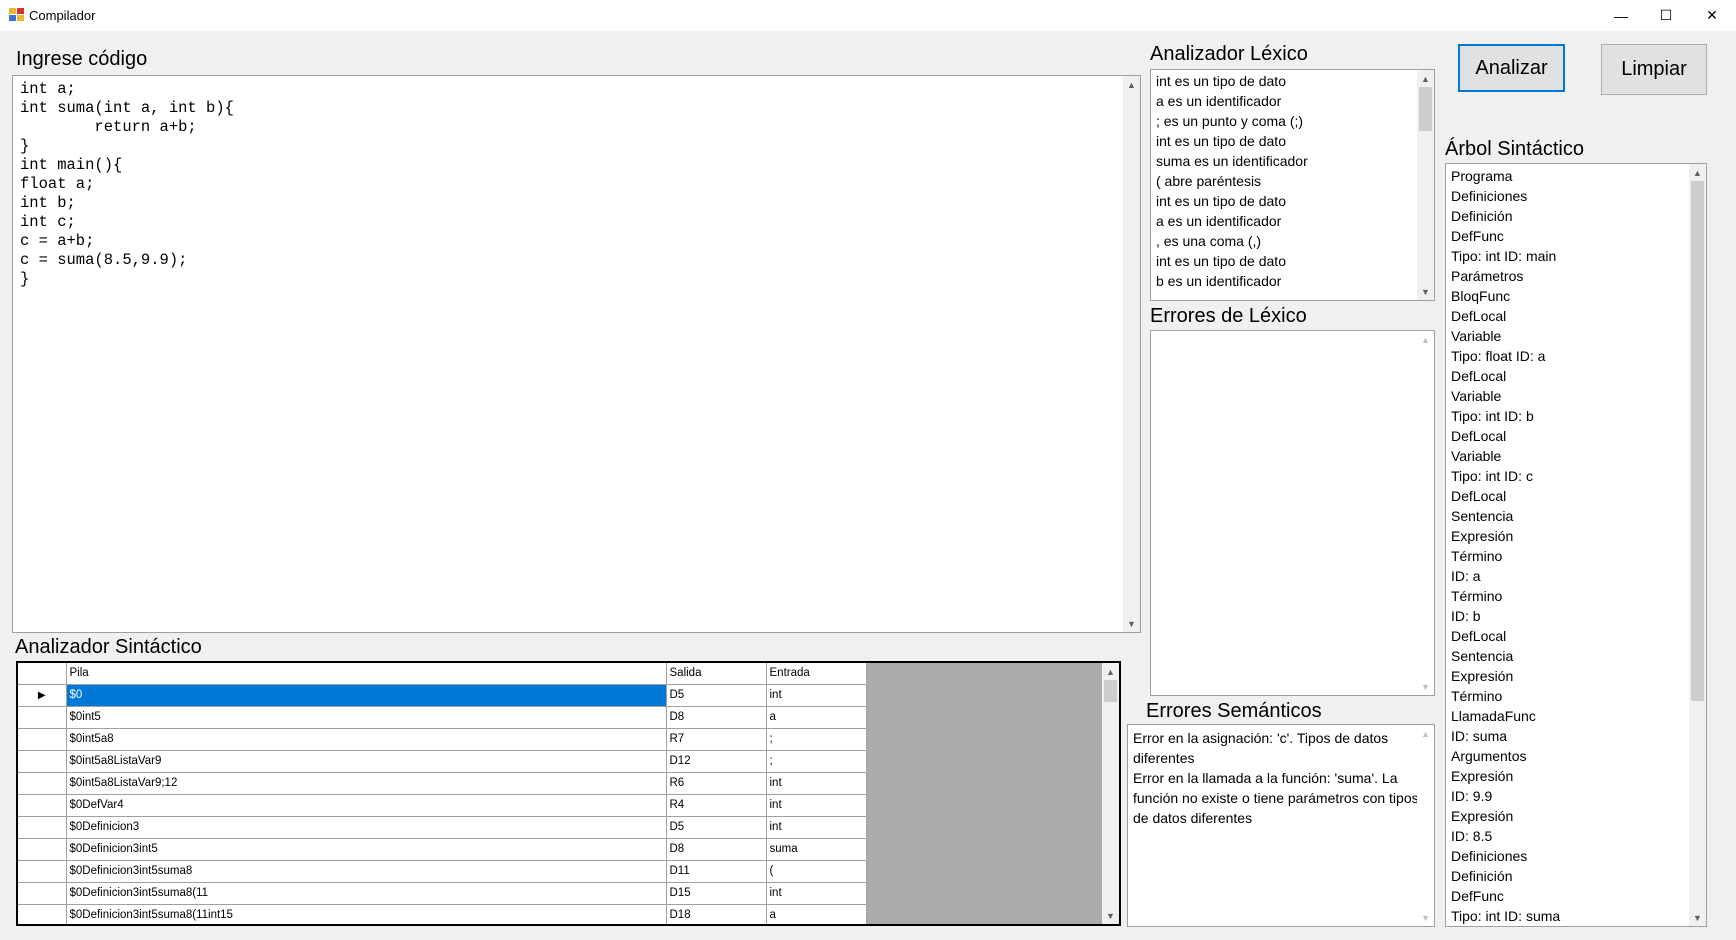 This screenshot has height=940, width=1736. What do you see at coordinates (42, 695) in the screenshot?
I see `row-header: ▶` at bounding box center [42, 695].